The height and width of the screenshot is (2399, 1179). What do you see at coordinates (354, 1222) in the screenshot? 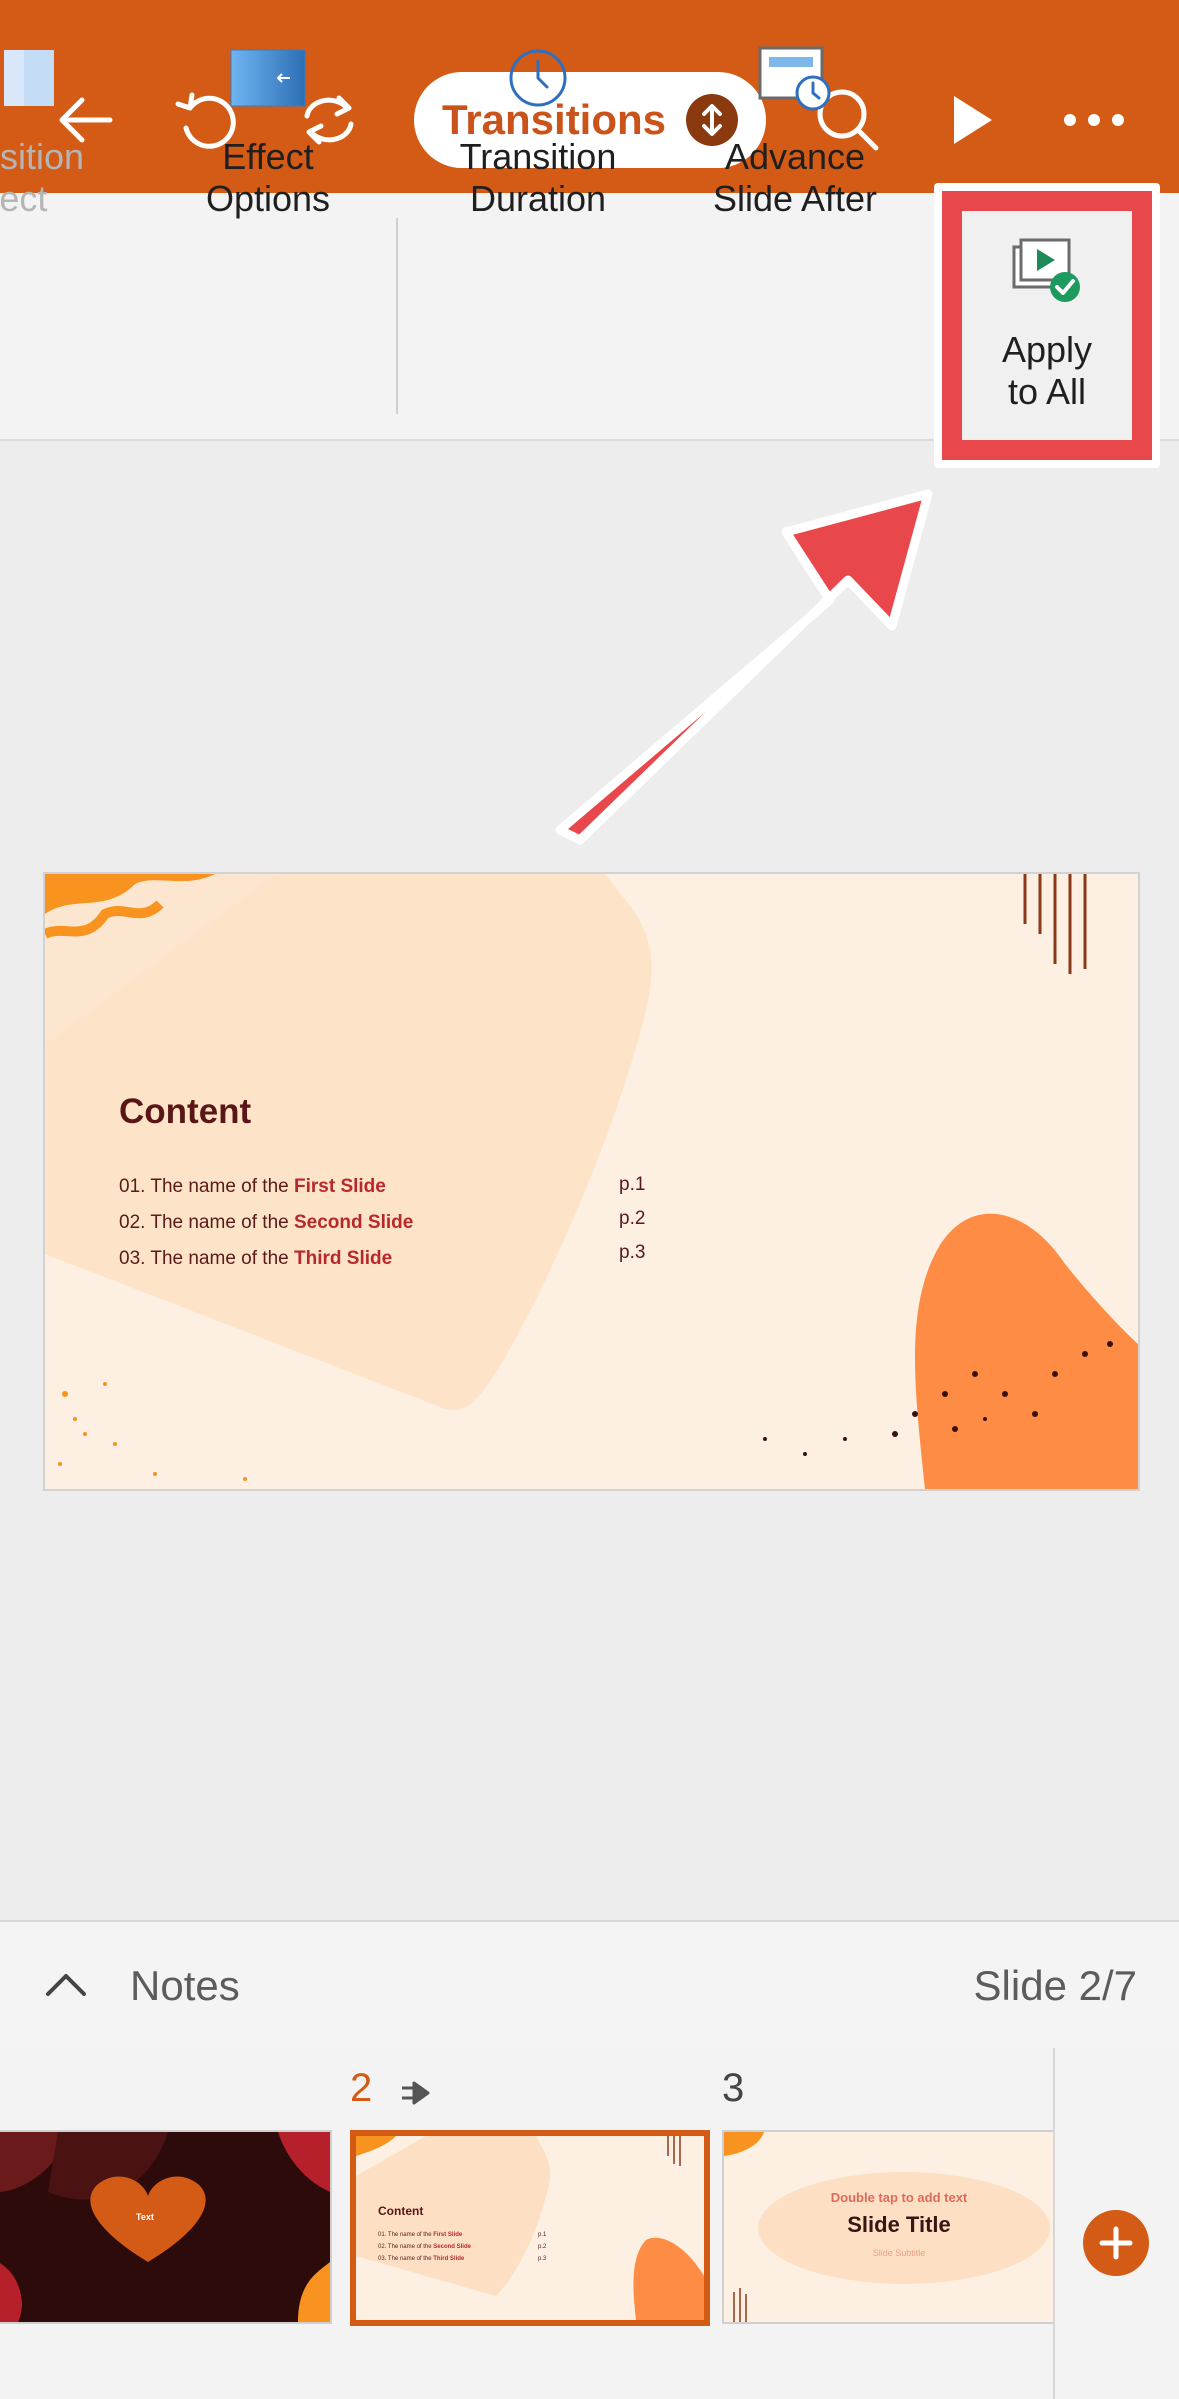
I see `slide-row-2-bold: Second Slide` at bounding box center [354, 1222].